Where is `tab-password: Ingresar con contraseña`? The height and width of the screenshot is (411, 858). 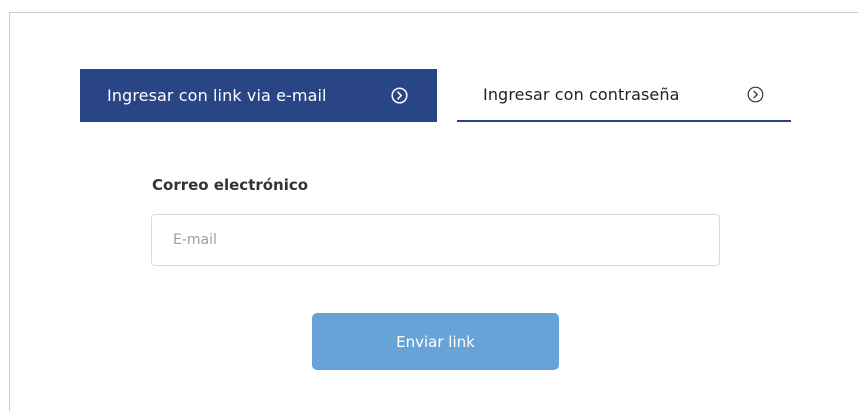
tab-password: Ingresar con contraseña is located at coordinates (624, 95).